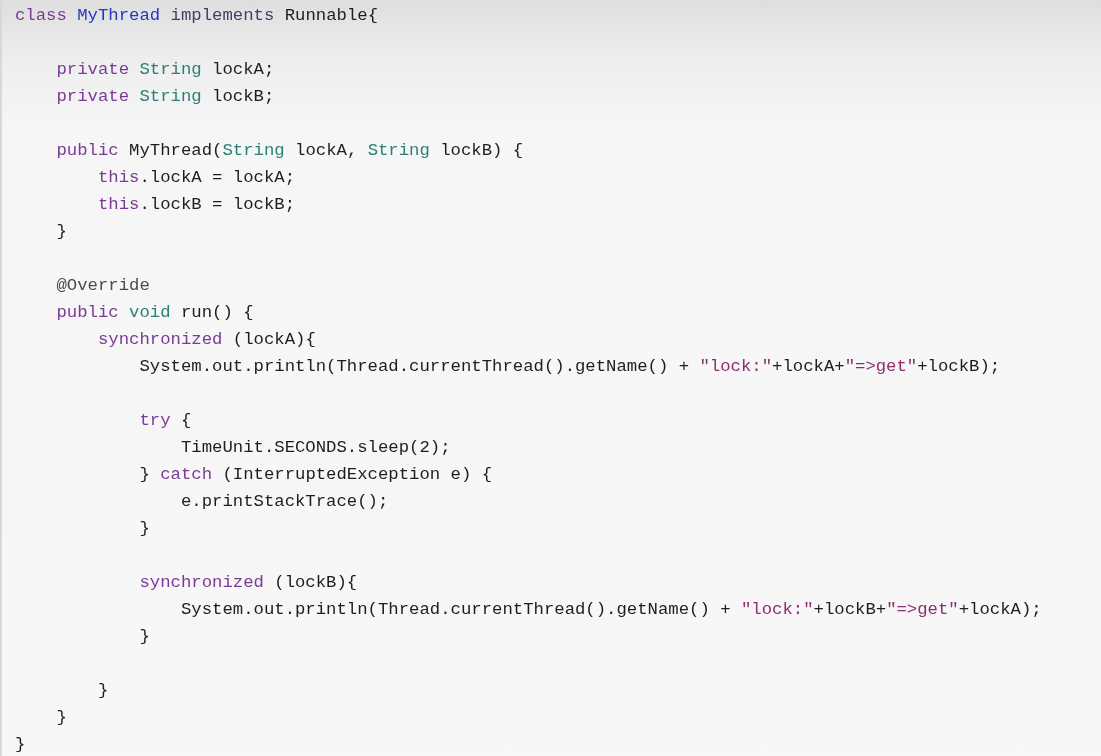  I want to click on code-line: System.out.println(Thread.currentThread().getName() + "lock:"+lockB+"=>get"+lockA);, so click(610, 610).